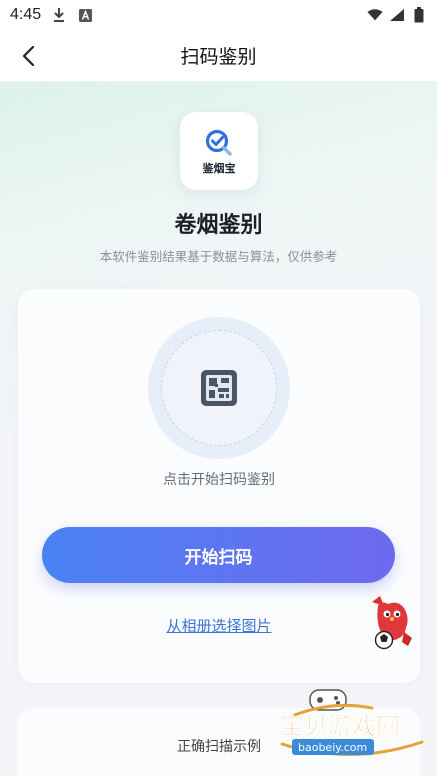 The width and height of the screenshot is (437, 776). What do you see at coordinates (59, 15) in the screenshot?
I see `download-icon` at bounding box center [59, 15].